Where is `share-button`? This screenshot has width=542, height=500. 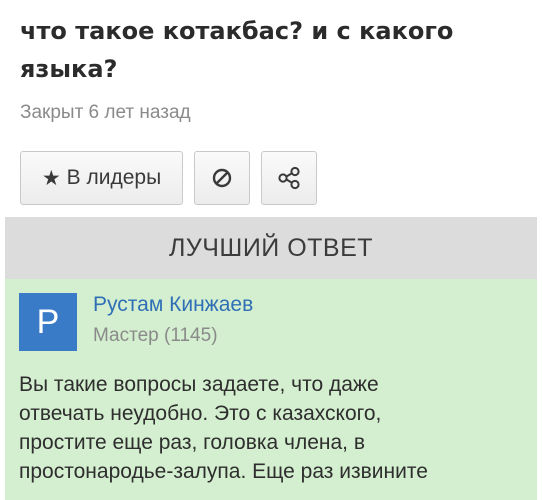 share-button is located at coordinates (289, 178).